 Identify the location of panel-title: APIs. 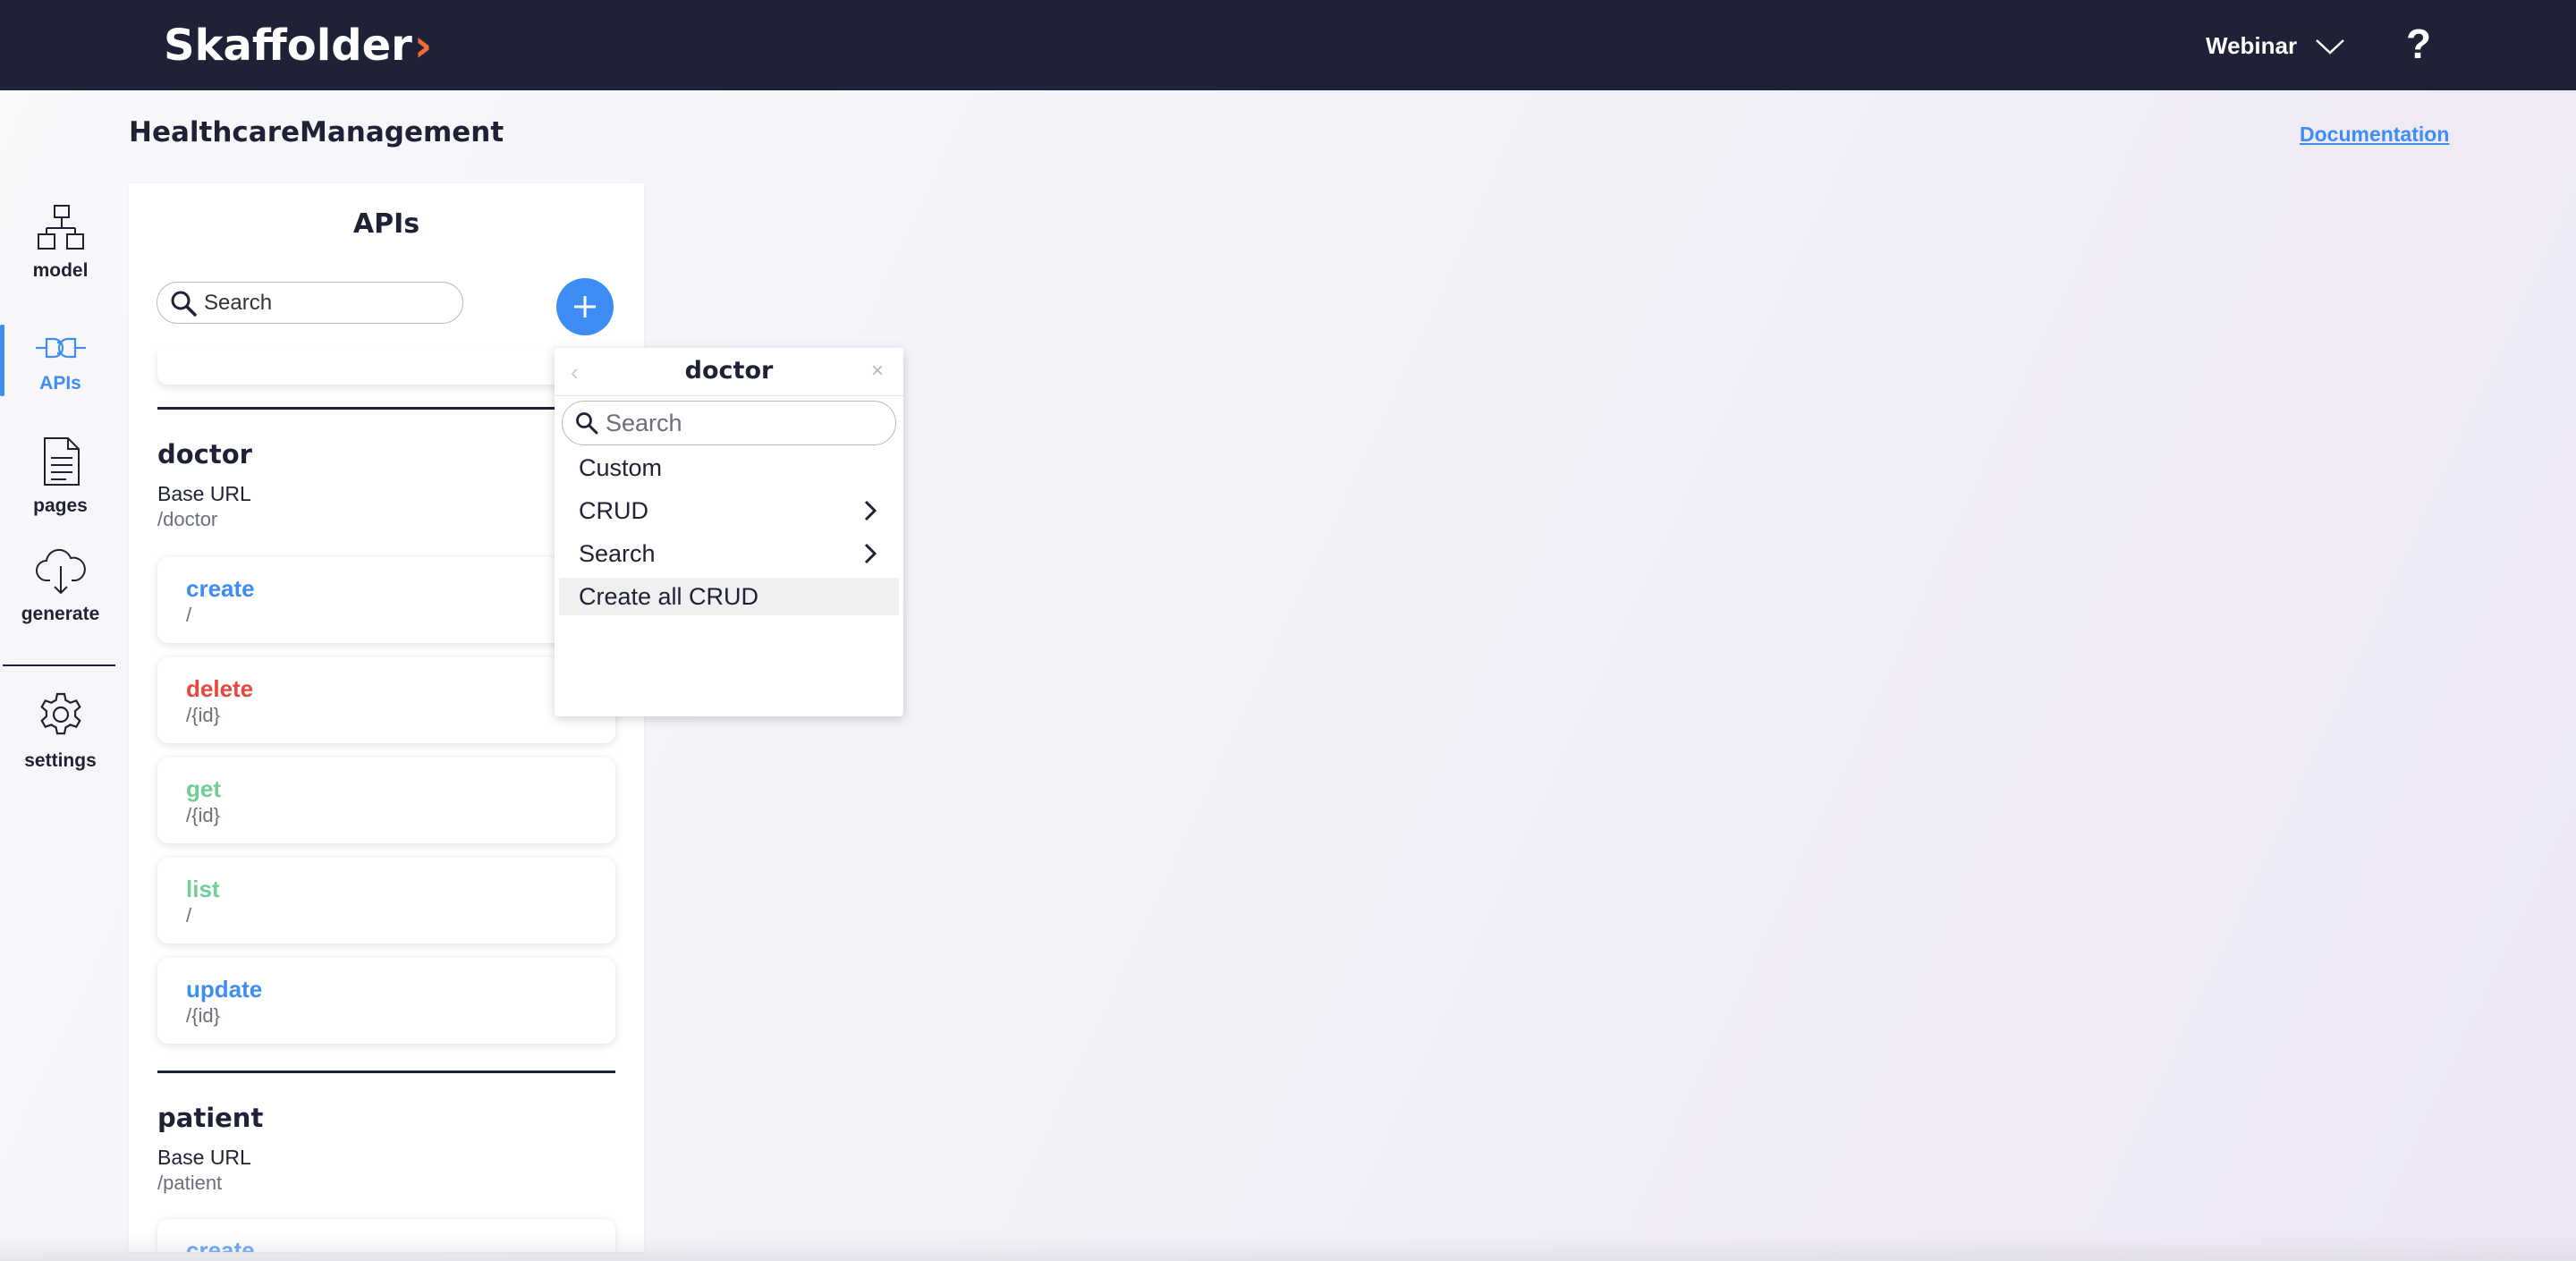
(386, 224).